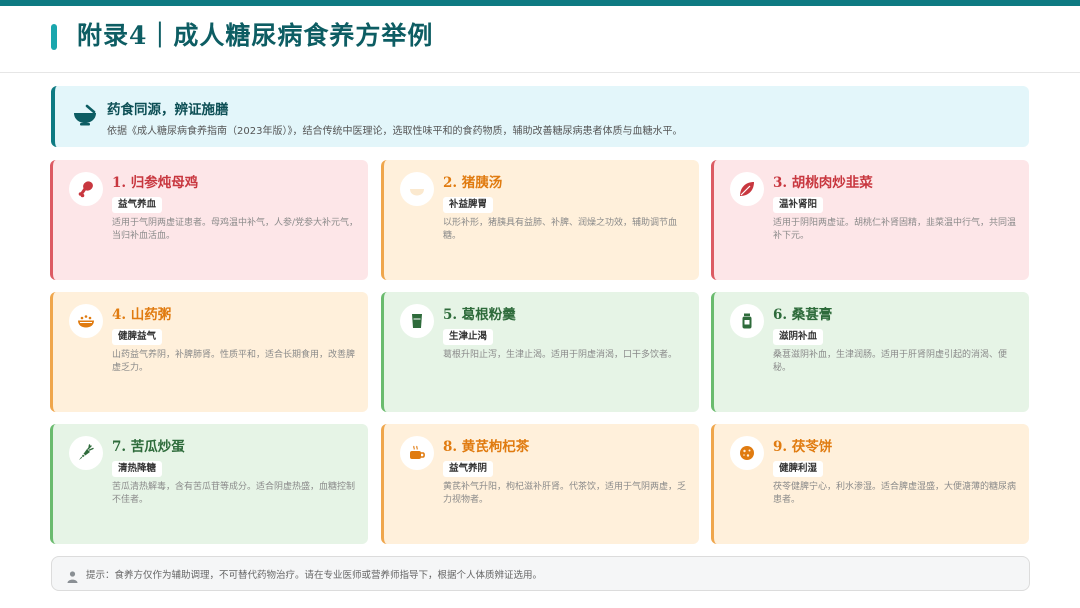  Describe the element at coordinates (895, 229) in the screenshot. I see `recipe-description: 适用于阴阳两虚证。胡桃仁补肾固精，韭菜温中行气，共同温补下元。` at that location.